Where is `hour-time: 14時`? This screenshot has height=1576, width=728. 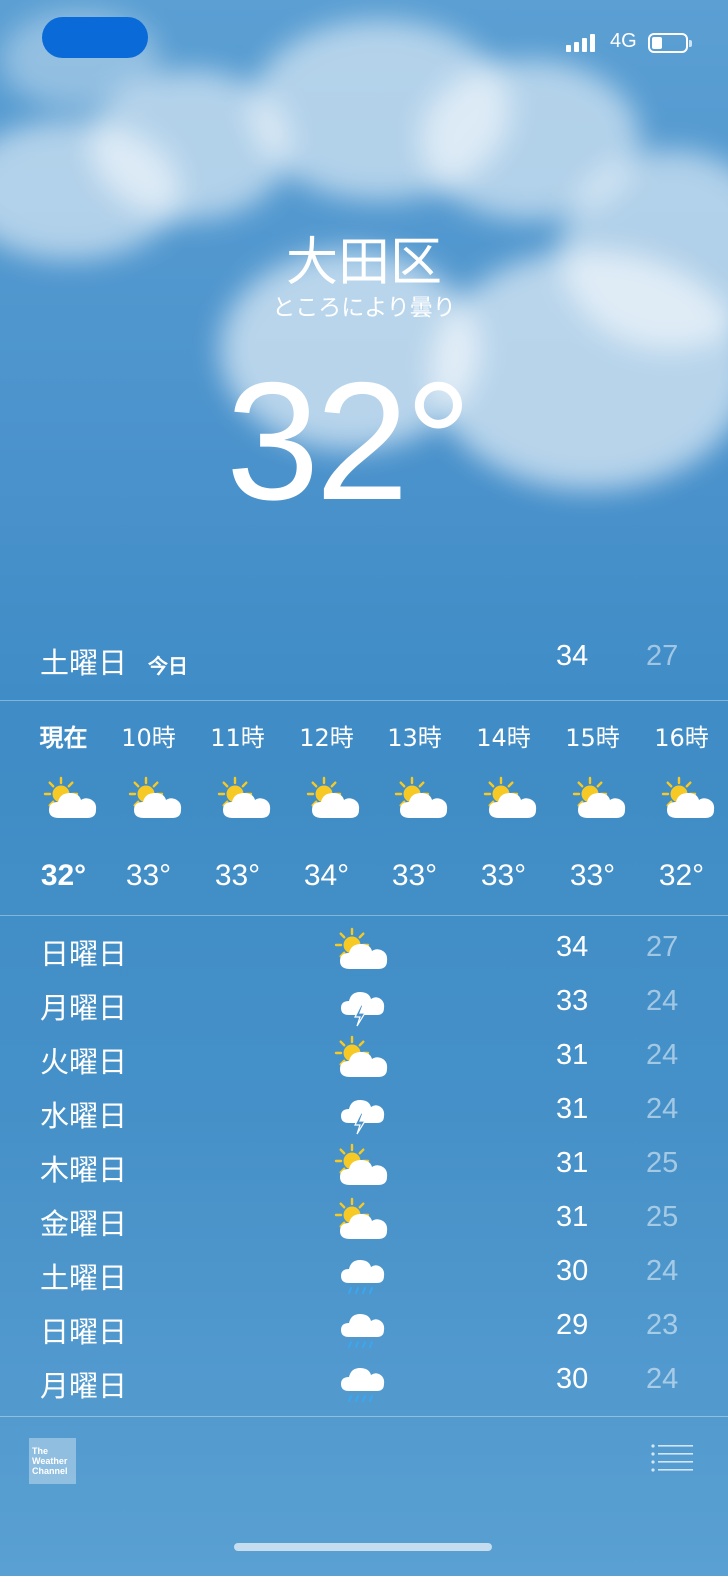
hour-time: 14時 is located at coordinates (503, 738).